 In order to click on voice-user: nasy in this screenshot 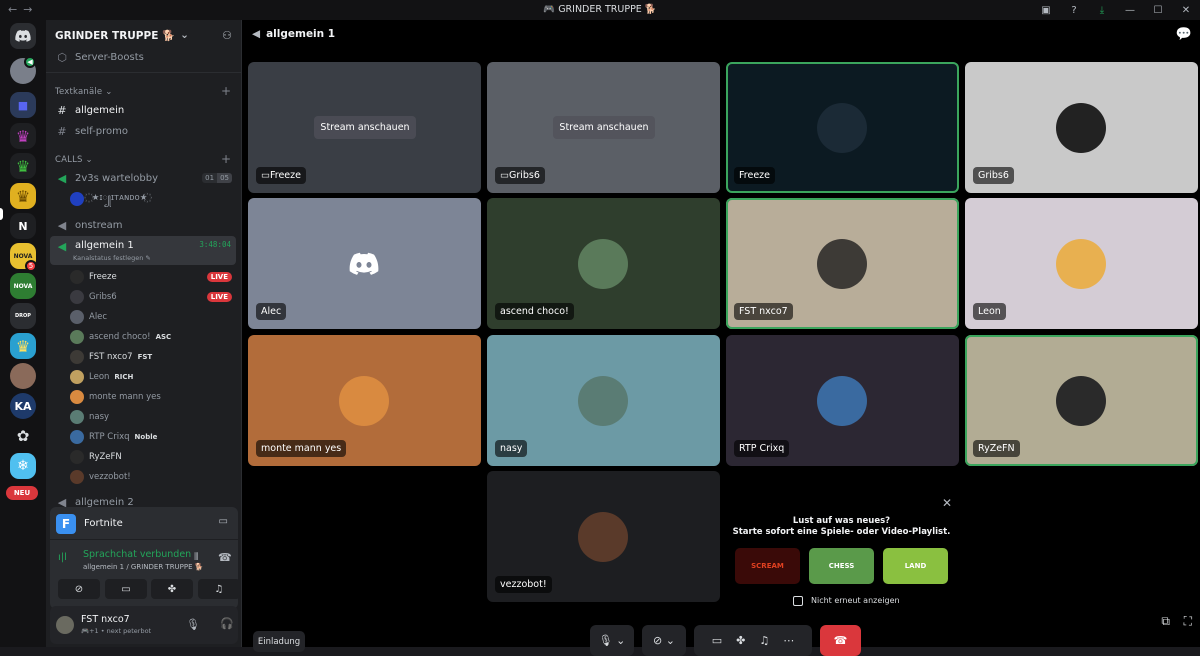, I will do `click(153, 417)`.